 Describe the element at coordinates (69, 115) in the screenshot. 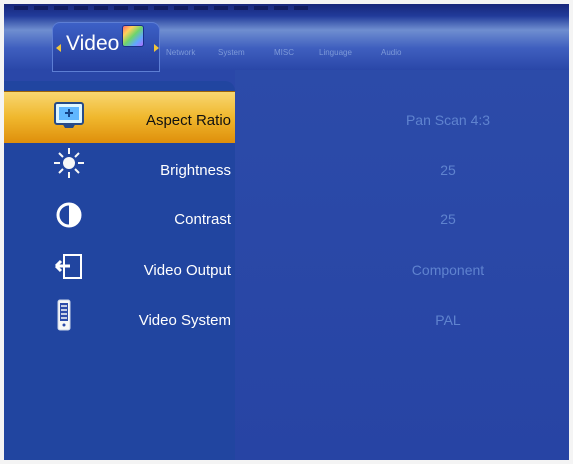

I see `aspect-ratio-icon` at that location.